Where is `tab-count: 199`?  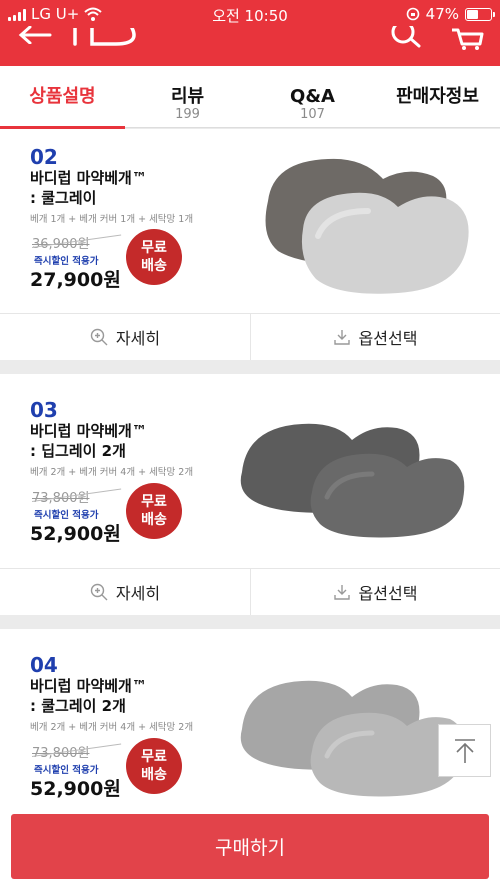
tab-count: 199 is located at coordinates (187, 114).